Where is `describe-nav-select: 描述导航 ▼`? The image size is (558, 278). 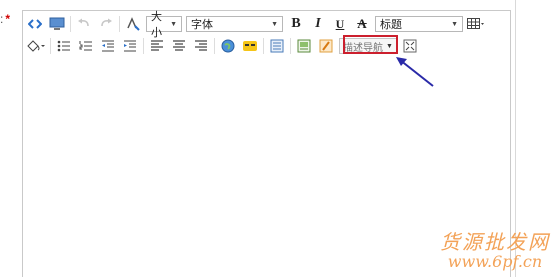
describe-nav-select: 描述导航 ▼ is located at coordinates (368, 46).